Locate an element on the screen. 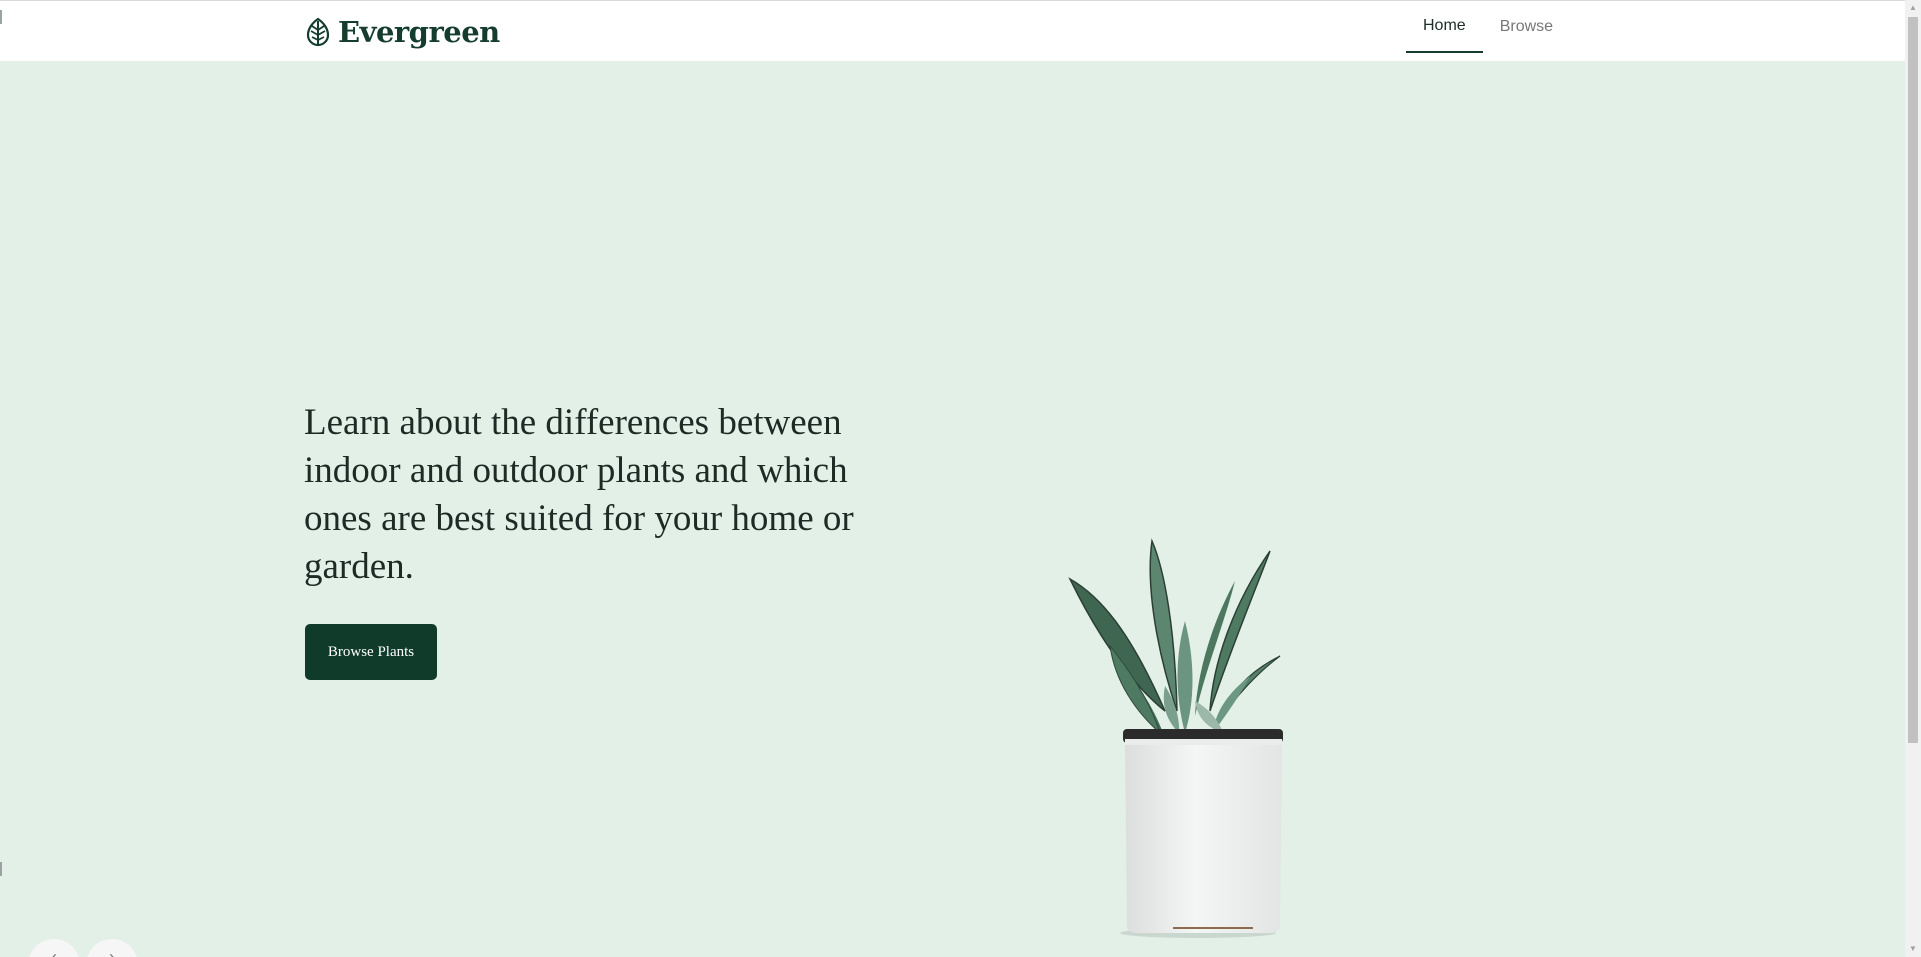 This screenshot has height=957, width=1921. browse-plants-button: Browse Plants is located at coordinates (371, 652).